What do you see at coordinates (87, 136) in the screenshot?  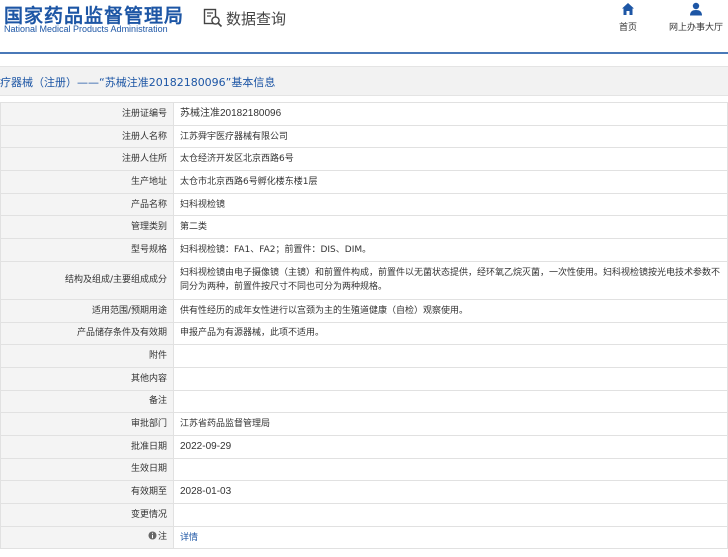 I see `field-label: 注册人名称` at bounding box center [87, 136].